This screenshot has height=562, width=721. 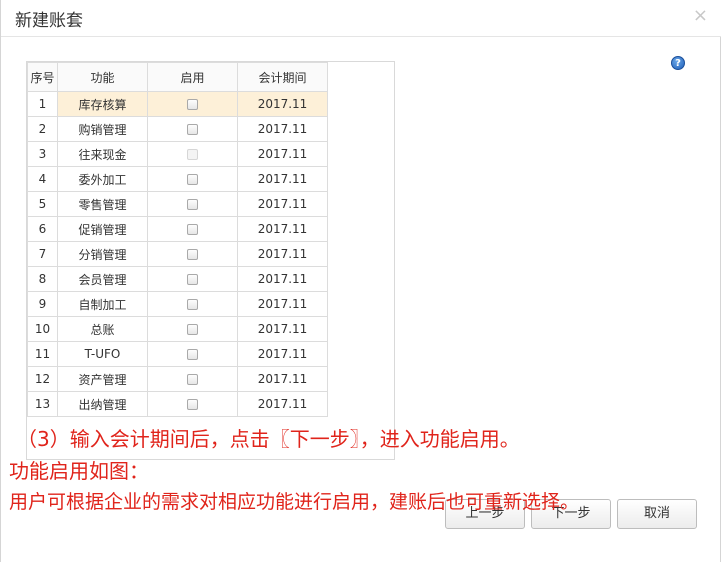 I want to click on row-function: 总账, so click(x=102, y=329).